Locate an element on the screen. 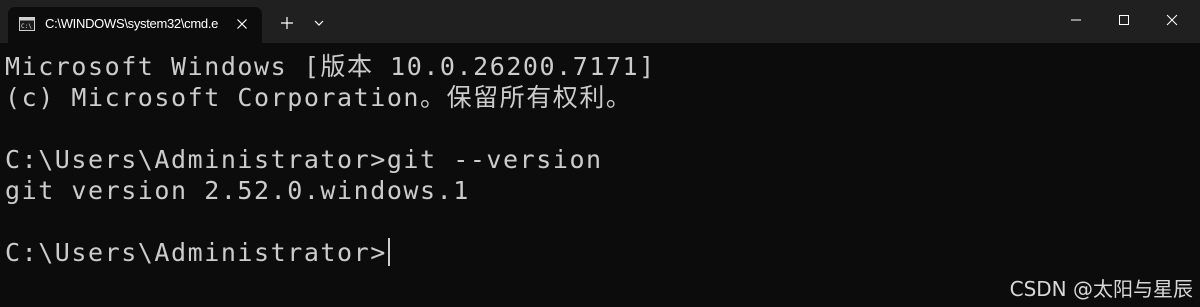 Image resolution: width=1200 pixels, height=307 pixels. tab-cmd: C:\ C:\WINDOWS\system32\cmd.e is located at coordinates (135, 25).